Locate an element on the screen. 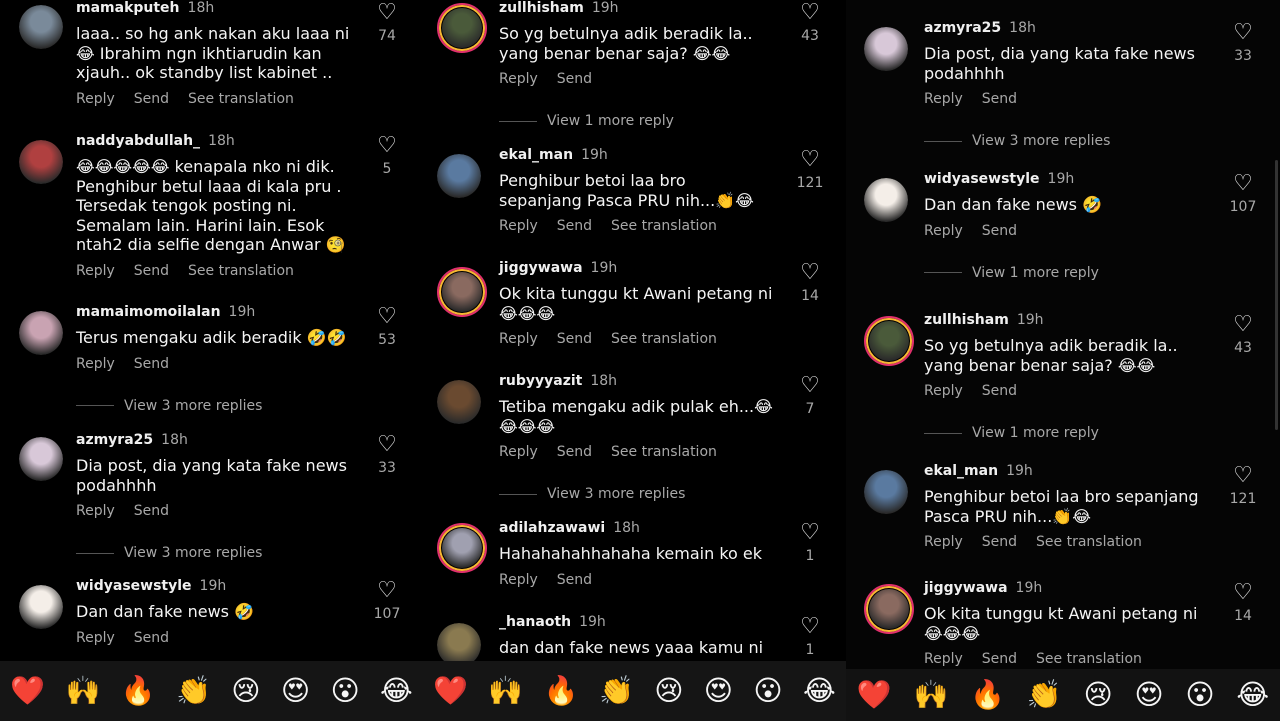 This screenshot has width=1280, height=721. comment-username: _hanaoth 19h is located at coordinates (552, 622).